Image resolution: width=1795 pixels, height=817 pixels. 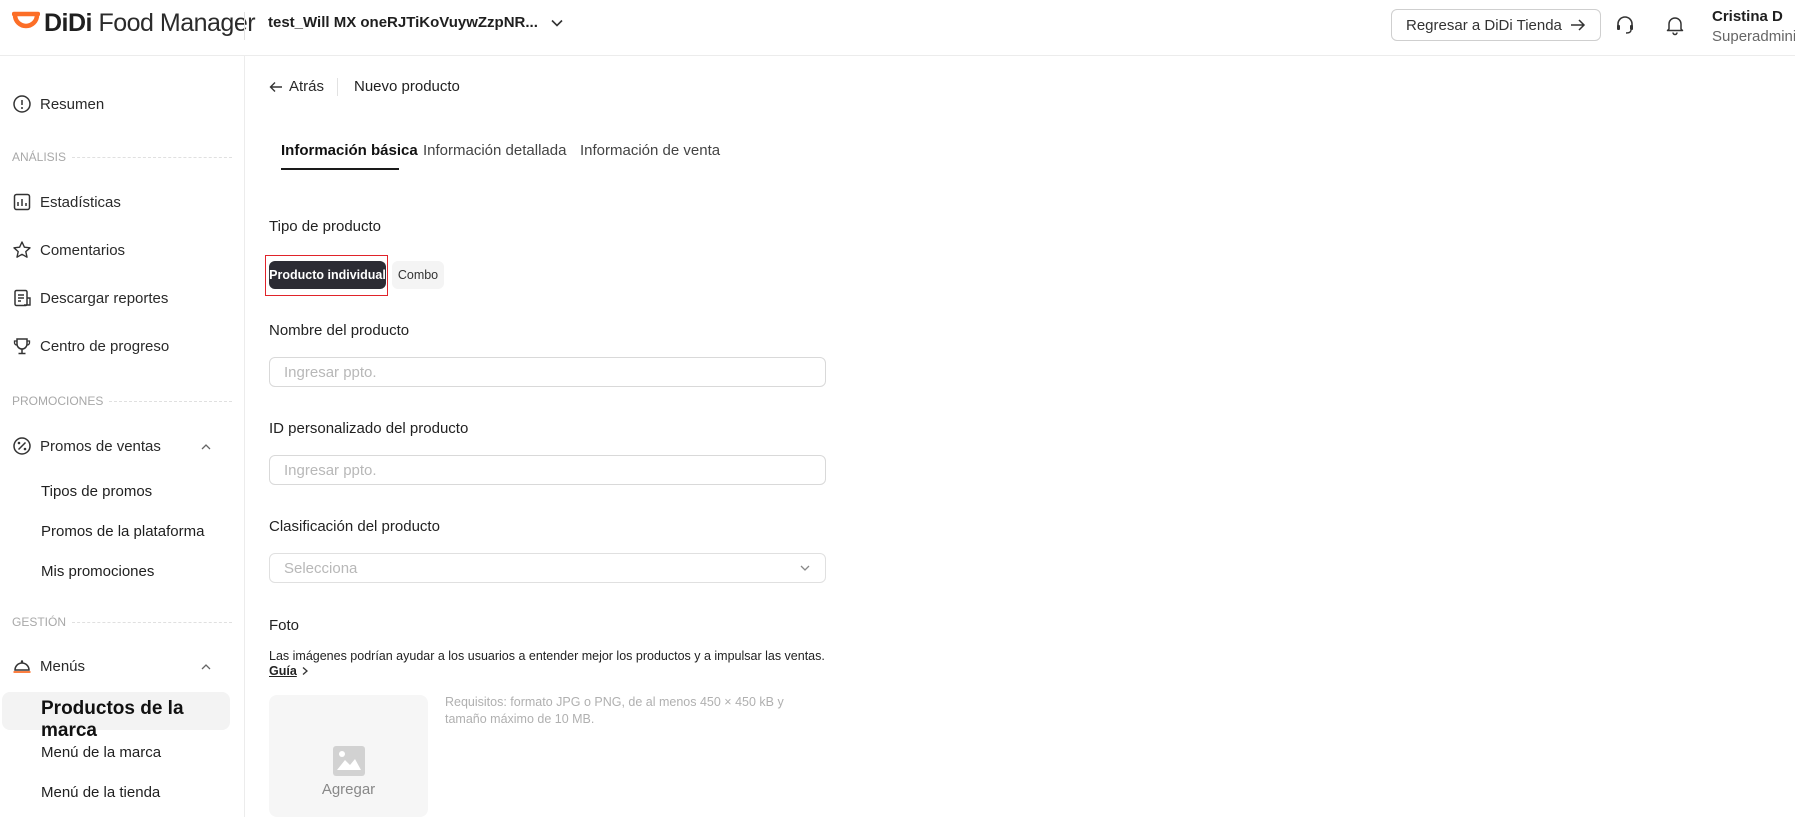 What do you see at coordinates (83, 250) in the screenshot?
I see `sidebar-item-label: Comentarios` at bounding box center [83, 250].